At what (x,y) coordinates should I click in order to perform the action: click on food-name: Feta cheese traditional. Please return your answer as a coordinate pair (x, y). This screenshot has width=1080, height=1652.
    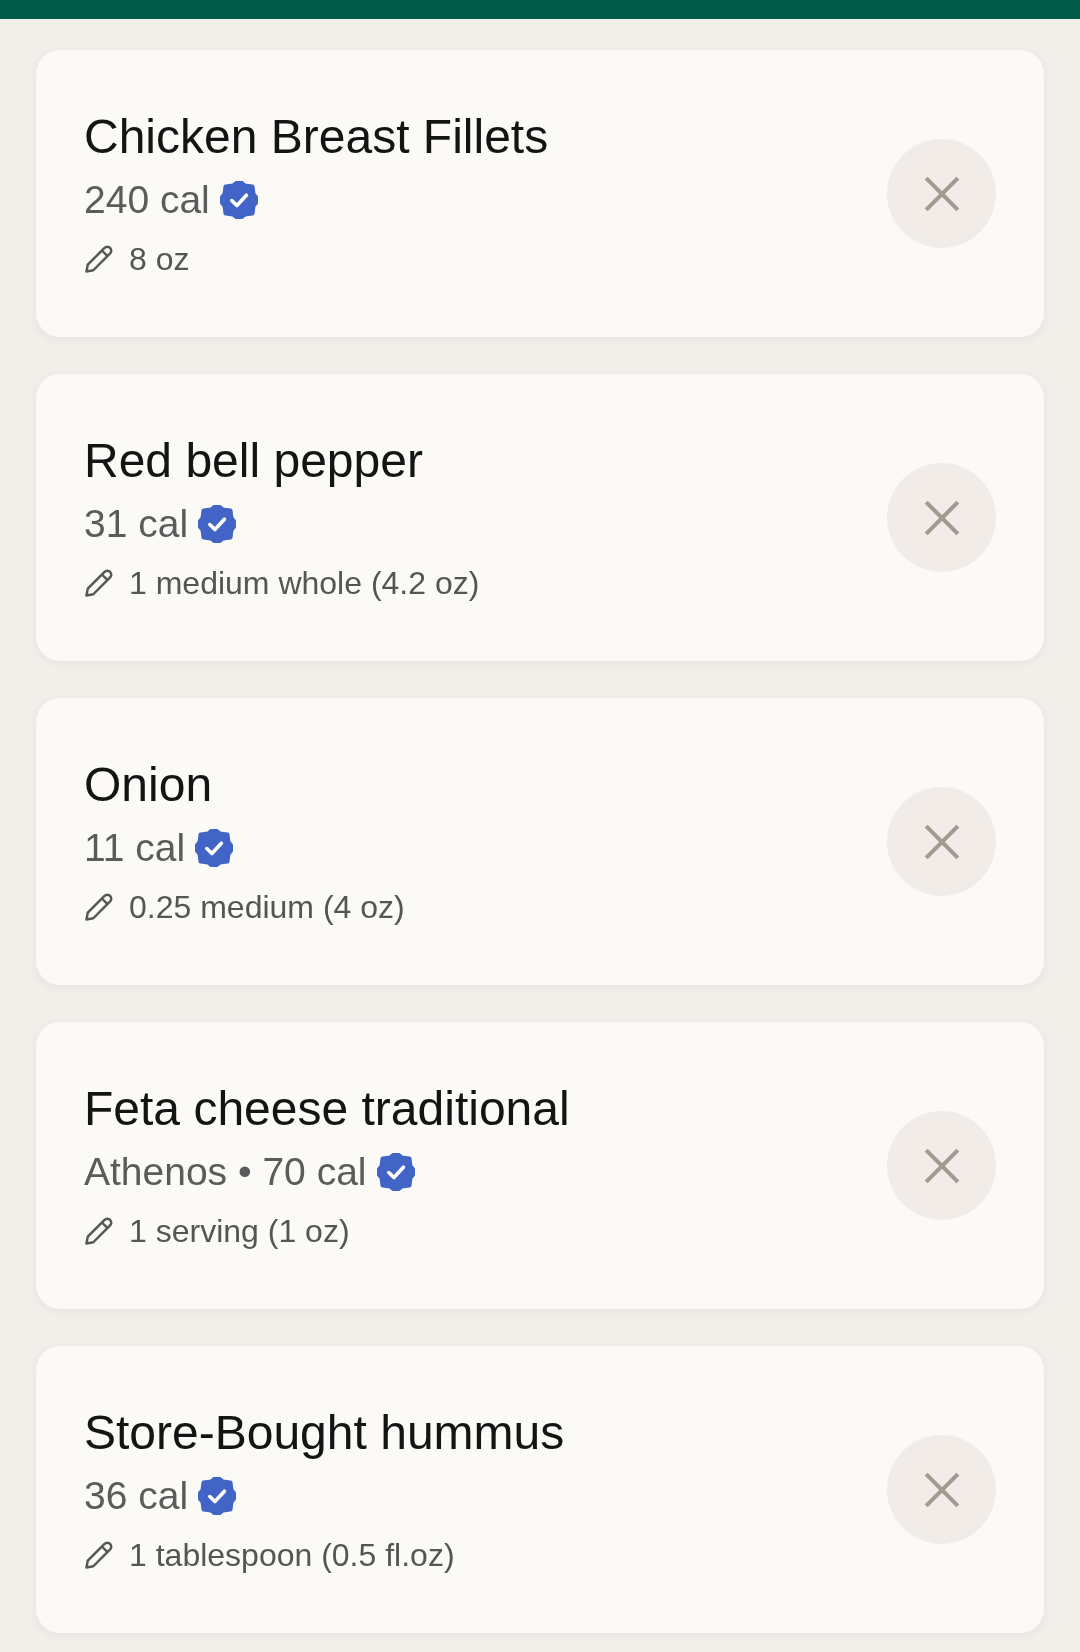
    Looking at the image, I should click on (327, 1108).